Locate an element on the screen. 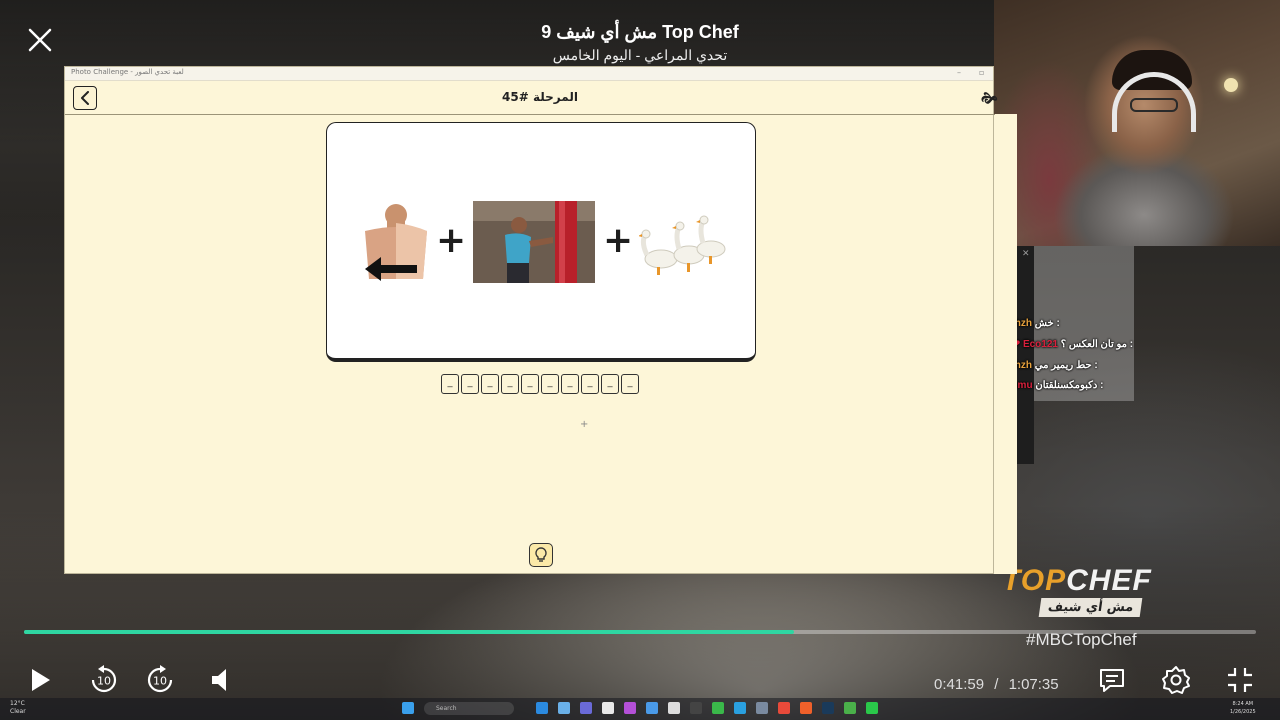 The width and height of the screenshot is (1280, 720). weather-widget: 12°C Clear is located at coordinates (18, 708).